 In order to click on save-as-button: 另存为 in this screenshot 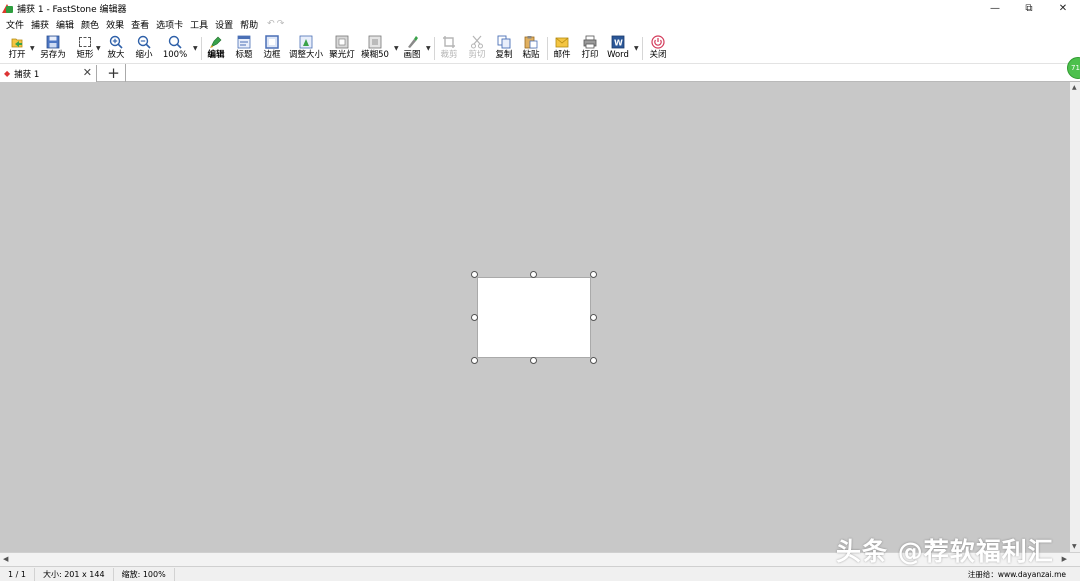, I will do `click(53, 48)`.